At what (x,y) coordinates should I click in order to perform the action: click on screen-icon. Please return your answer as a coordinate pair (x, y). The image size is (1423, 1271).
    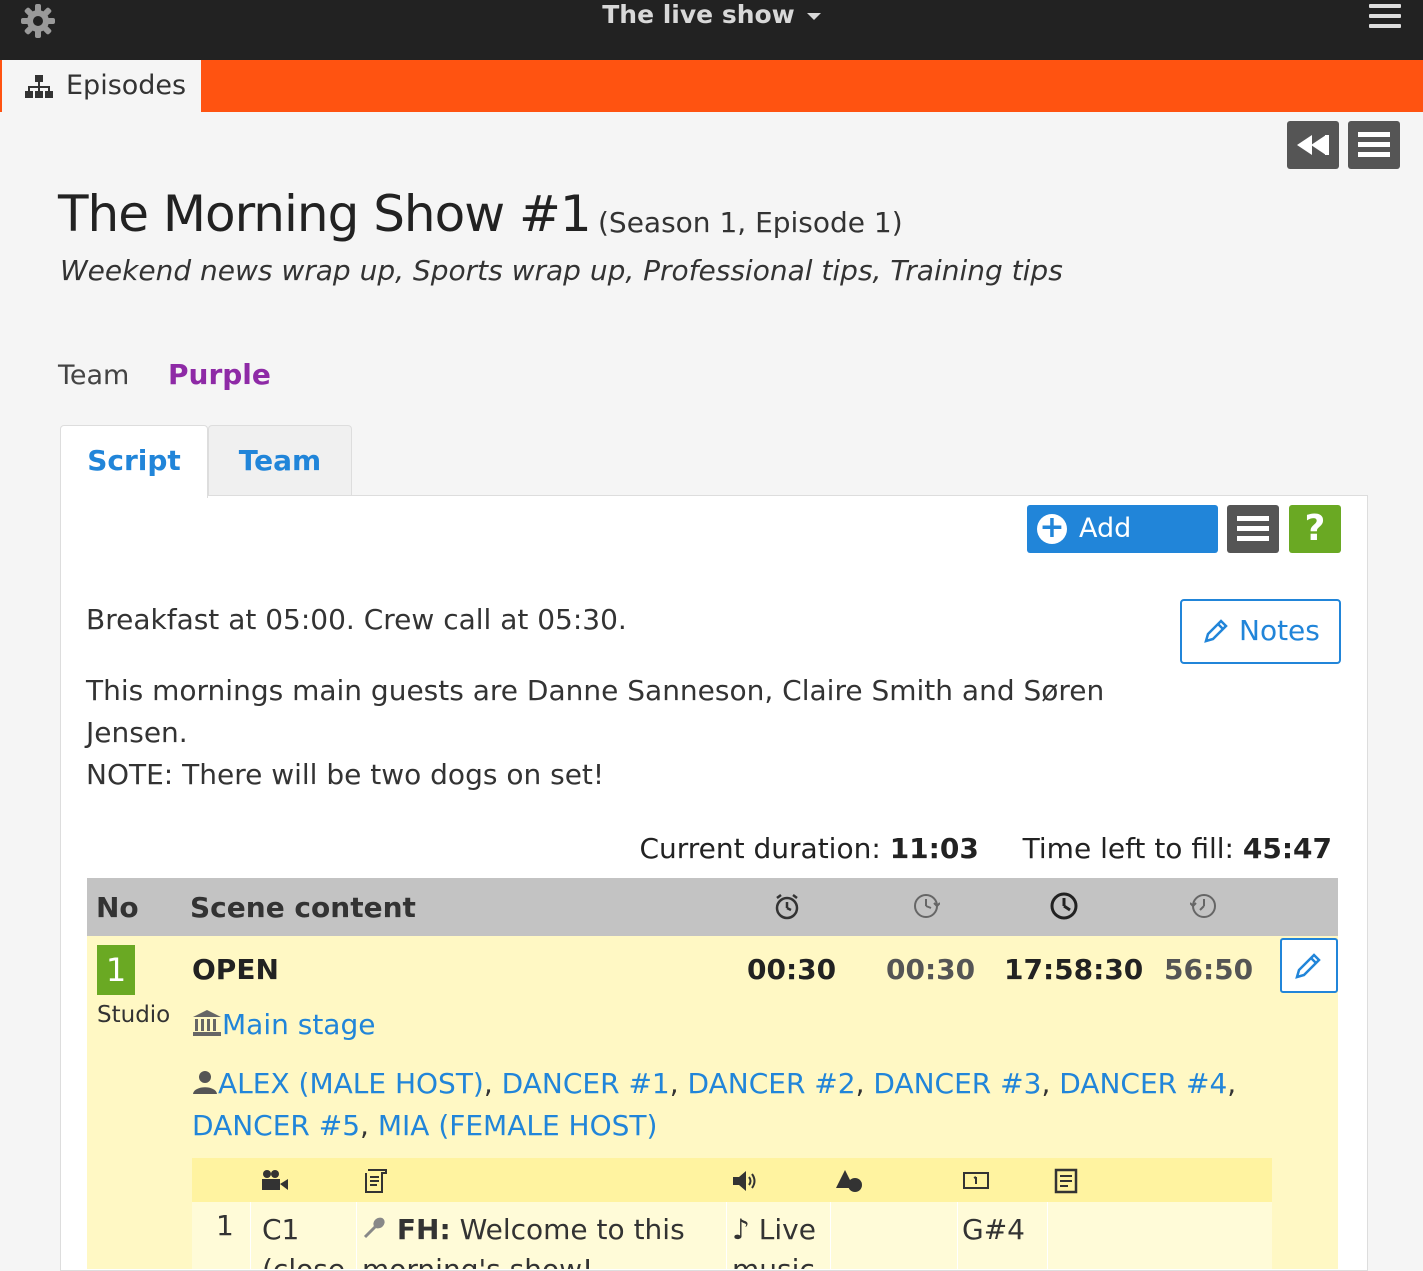
    Looking at the image, I should click on (976, 1180).